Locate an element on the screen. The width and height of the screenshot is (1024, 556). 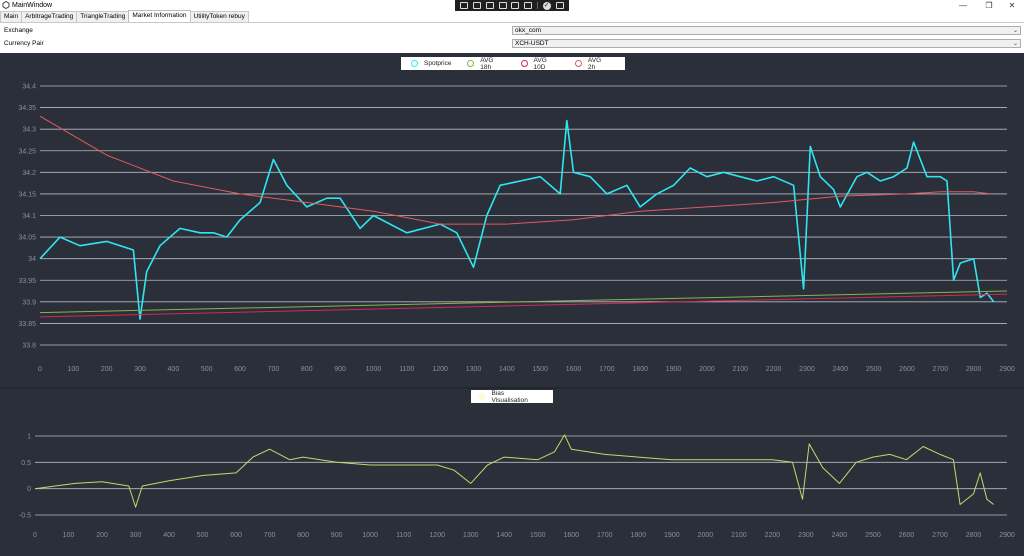
y-tick-label: 34.35 is located at coordinates (27, 108).